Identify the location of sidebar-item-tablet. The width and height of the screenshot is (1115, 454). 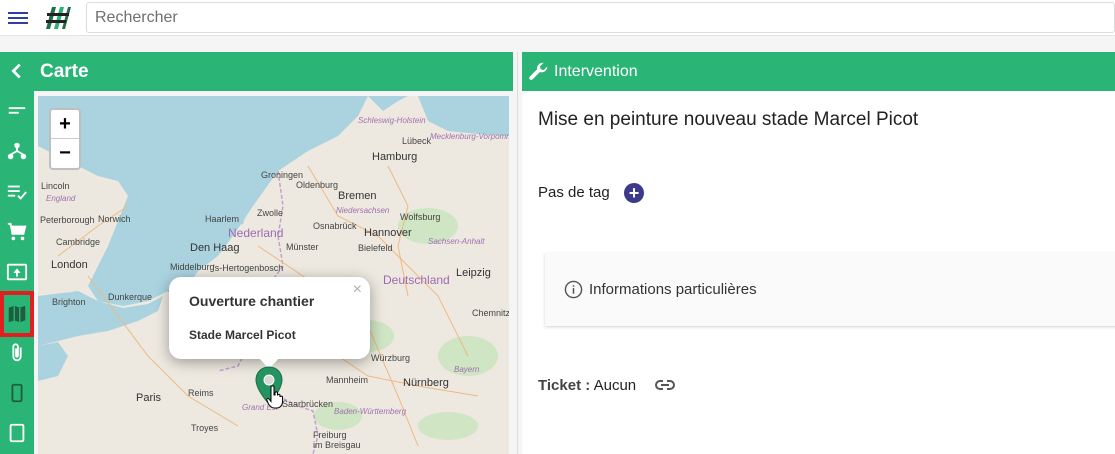
(17, 433).